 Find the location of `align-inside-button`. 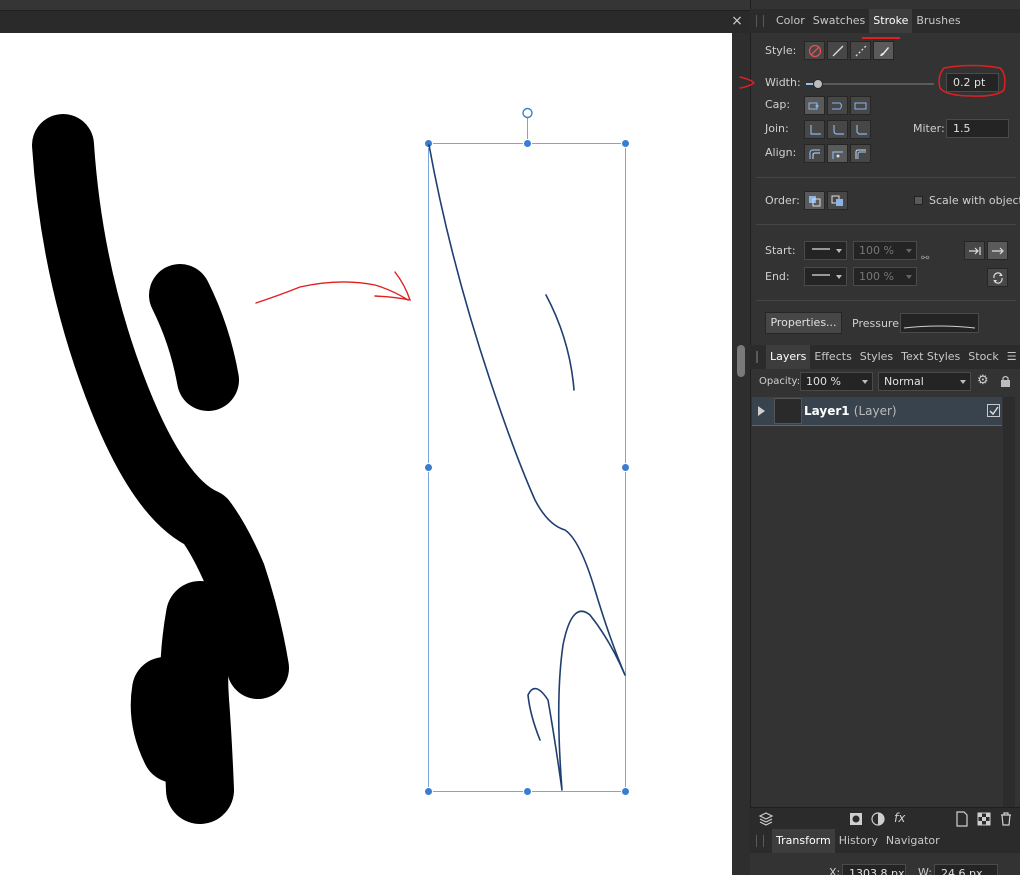

align-inside-button is located at coordinates (814, 153).